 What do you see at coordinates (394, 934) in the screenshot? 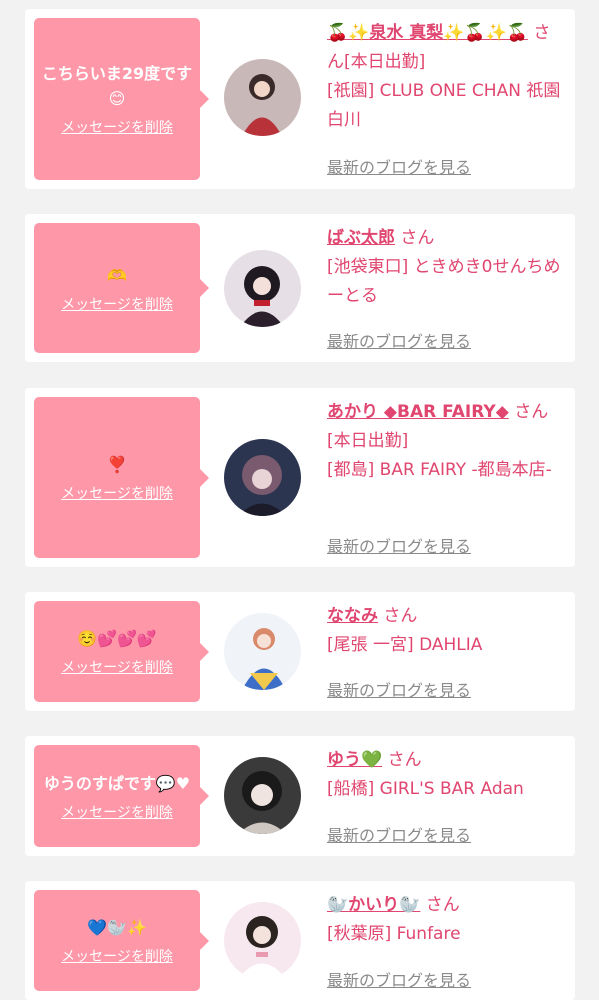
I see `shop-name: [秋葉原] Funfare` at bounding box center [394, 934].